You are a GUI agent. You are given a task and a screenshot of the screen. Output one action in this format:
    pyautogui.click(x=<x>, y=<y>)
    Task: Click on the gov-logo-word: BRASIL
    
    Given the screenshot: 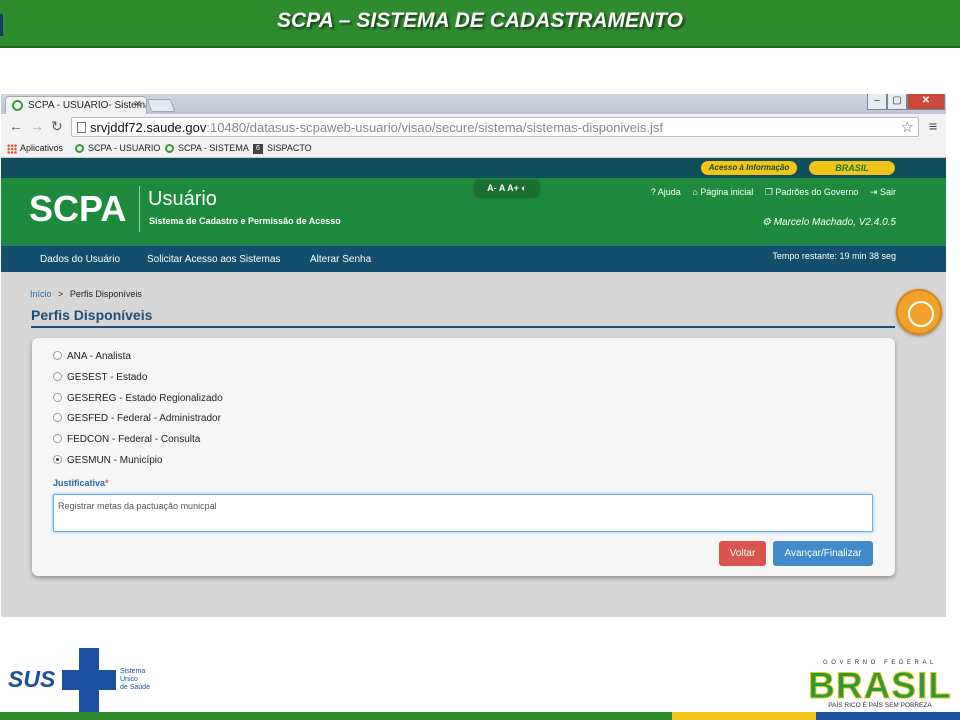 What is the action you would take?
    pyautogui.click(x=880, y=686)
    